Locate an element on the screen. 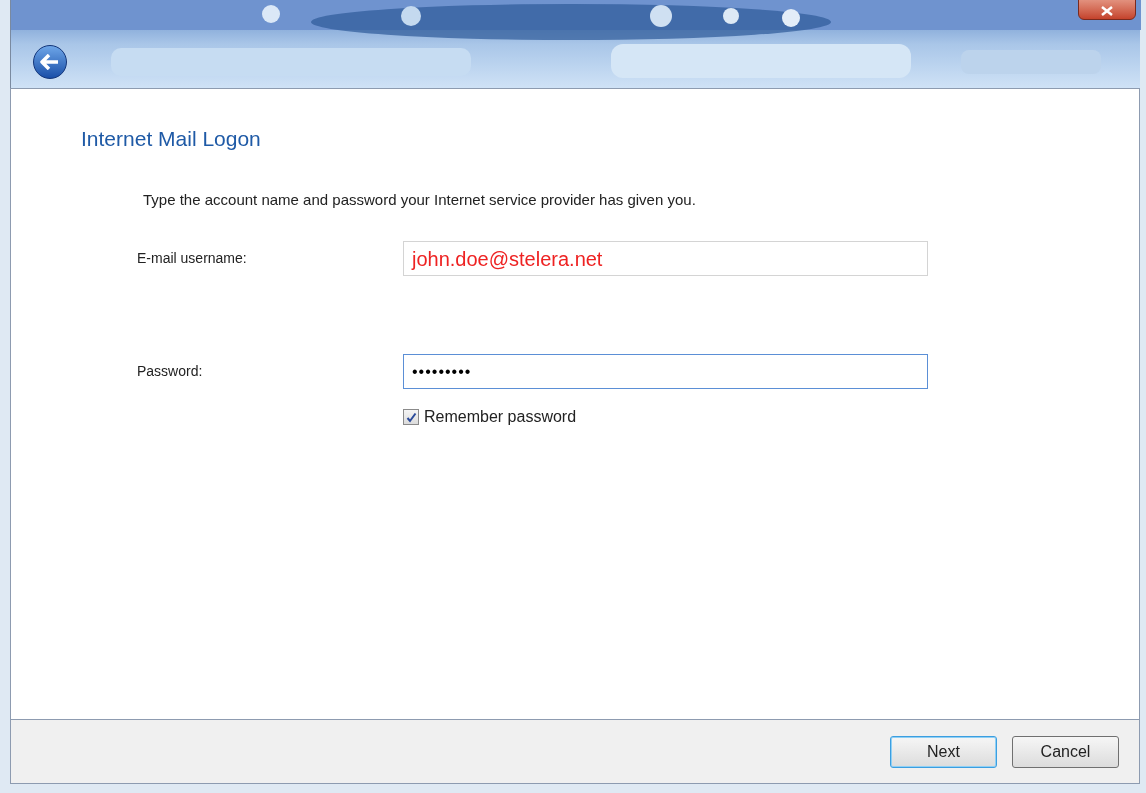 The width and height of the screenshot is (1146, 793). field-label: Password: is located at coordinates (170, 371).